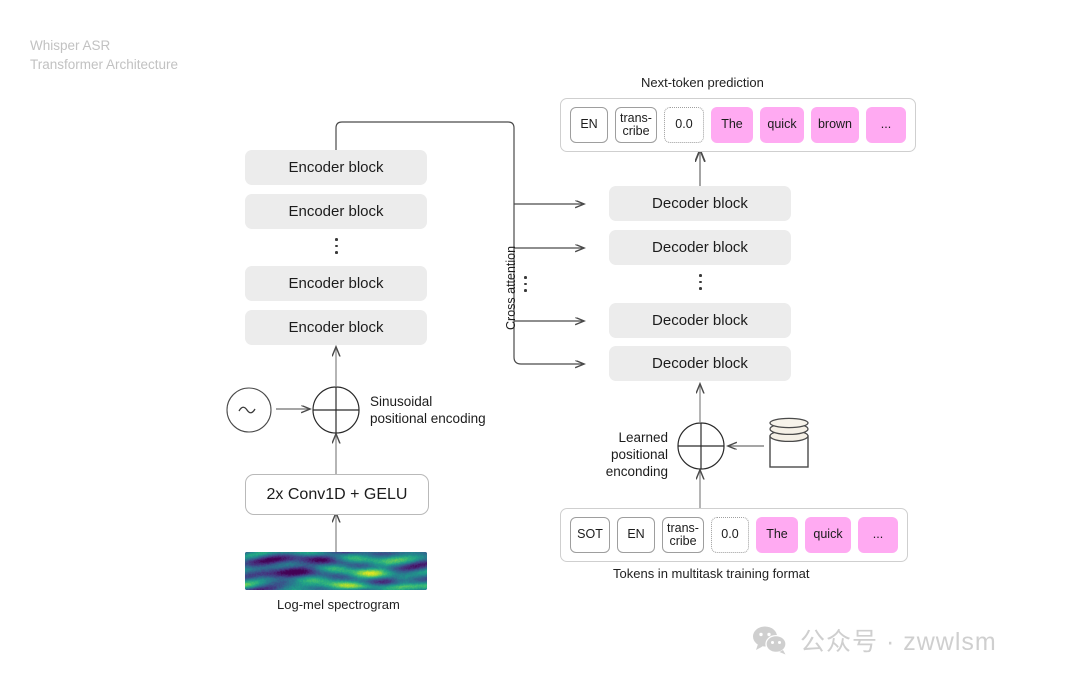 Image resolution: width=1080 pixels, height=684 pixels. What do you see at coordinates (782, 125) in the screenshot?
I see `token-5: quick` at bounding box center [782, 125].